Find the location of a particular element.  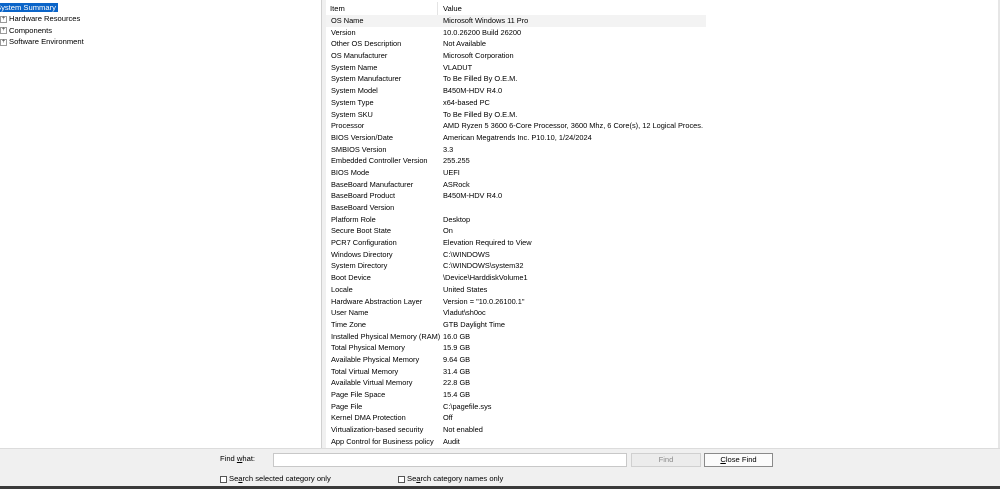

row-item: System Manufacturer is located at coordinates (366, 79).